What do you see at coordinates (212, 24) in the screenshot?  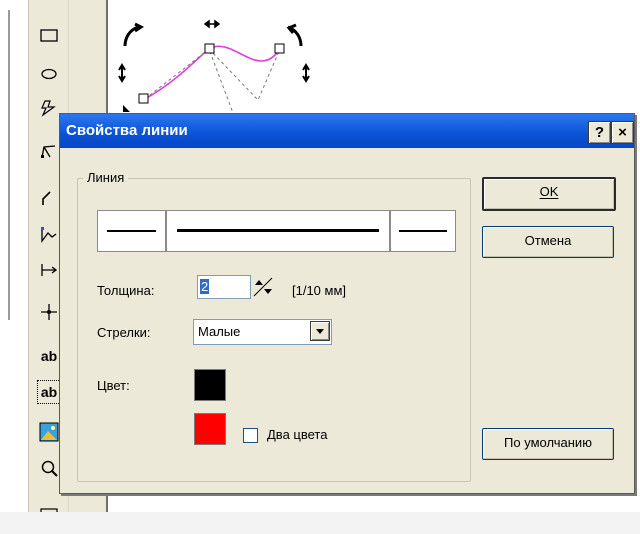 I see `resize-horizontal-icon` at bounding box center [212, 24].